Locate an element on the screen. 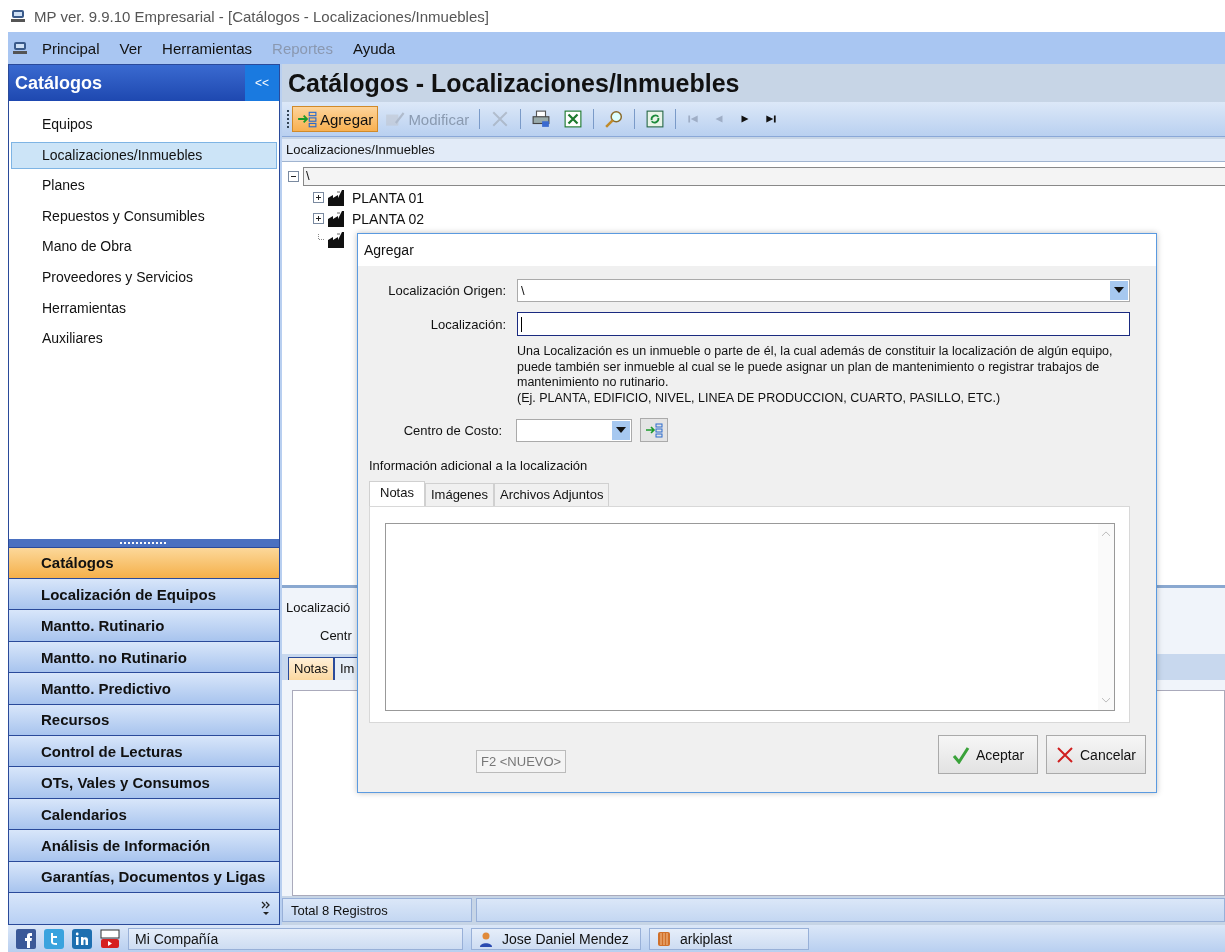 This screenshot has height=952, width=1225. add-to-list-icon is located at coordinates (307, 119).